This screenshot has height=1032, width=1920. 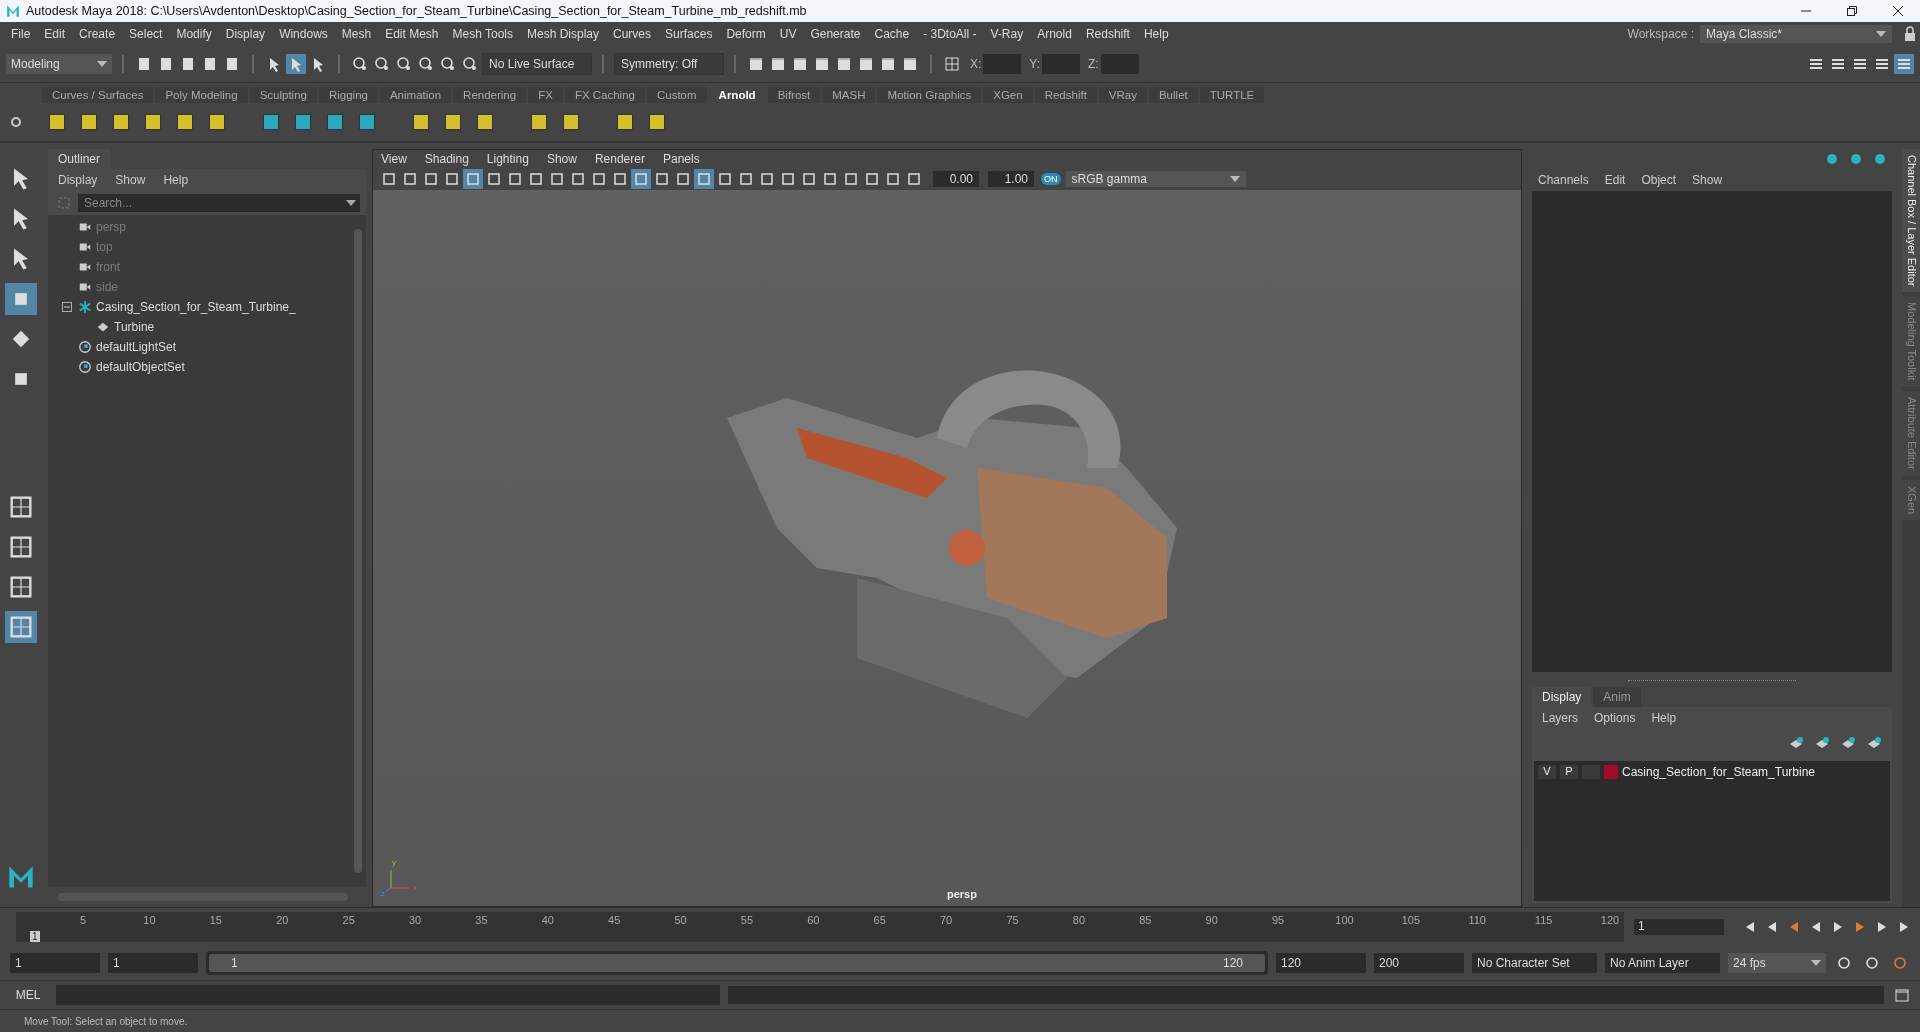 I want to click on color-management-button: ON, so click(x=1051, y=179).